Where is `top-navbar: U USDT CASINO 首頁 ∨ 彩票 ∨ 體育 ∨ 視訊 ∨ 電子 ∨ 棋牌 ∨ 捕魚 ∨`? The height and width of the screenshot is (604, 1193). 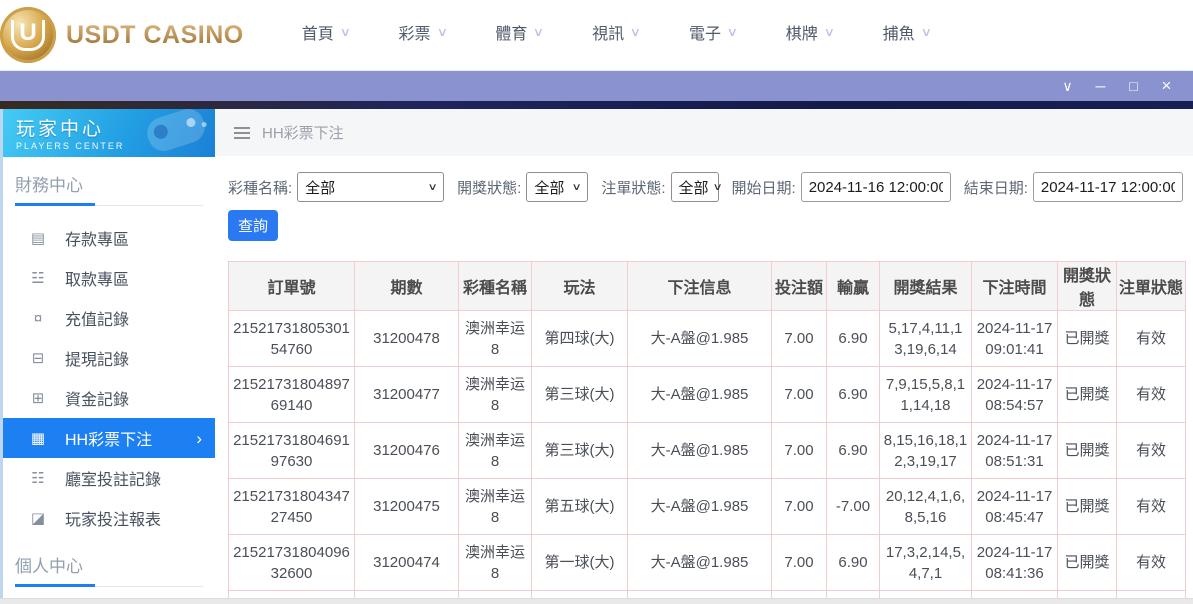 top-navbar: U USDT CASINO 首頁 ∨ 彩票 ∨ 體育 ∨ 視訊 ∨ 電子 ∨ 棋牌 ∨ 捕魚 ∨ is located at coordinates (596, 35).